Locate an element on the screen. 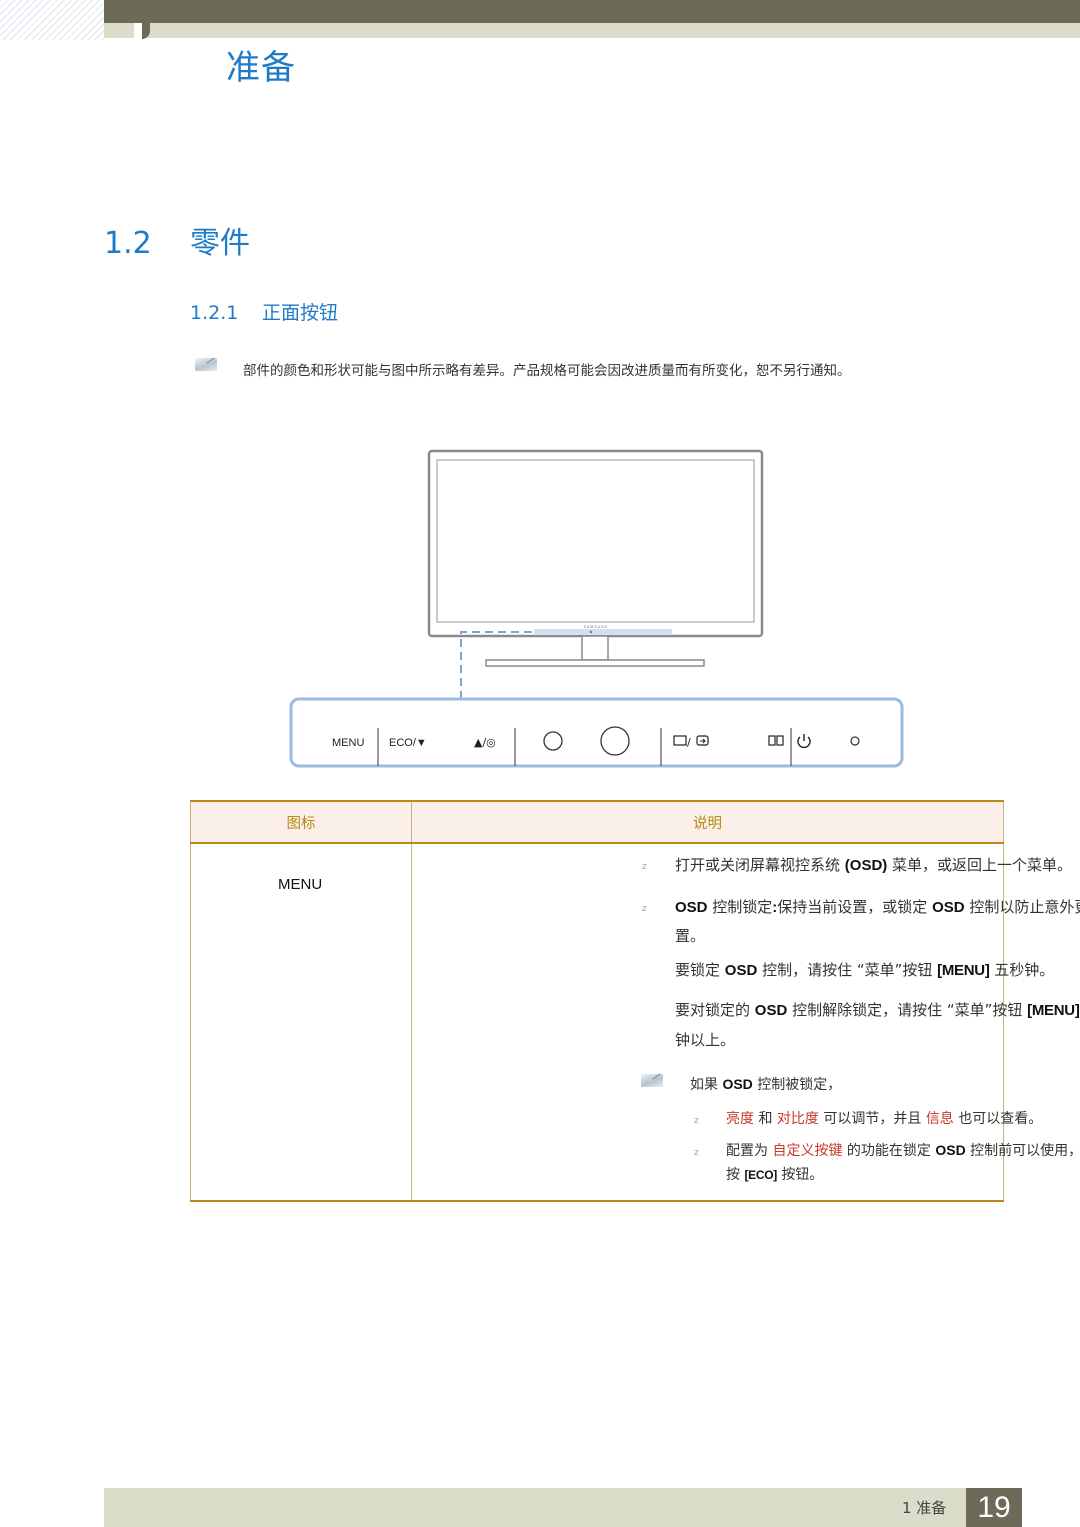  menu-button-label: MENU is located at coordinates (348, 743).